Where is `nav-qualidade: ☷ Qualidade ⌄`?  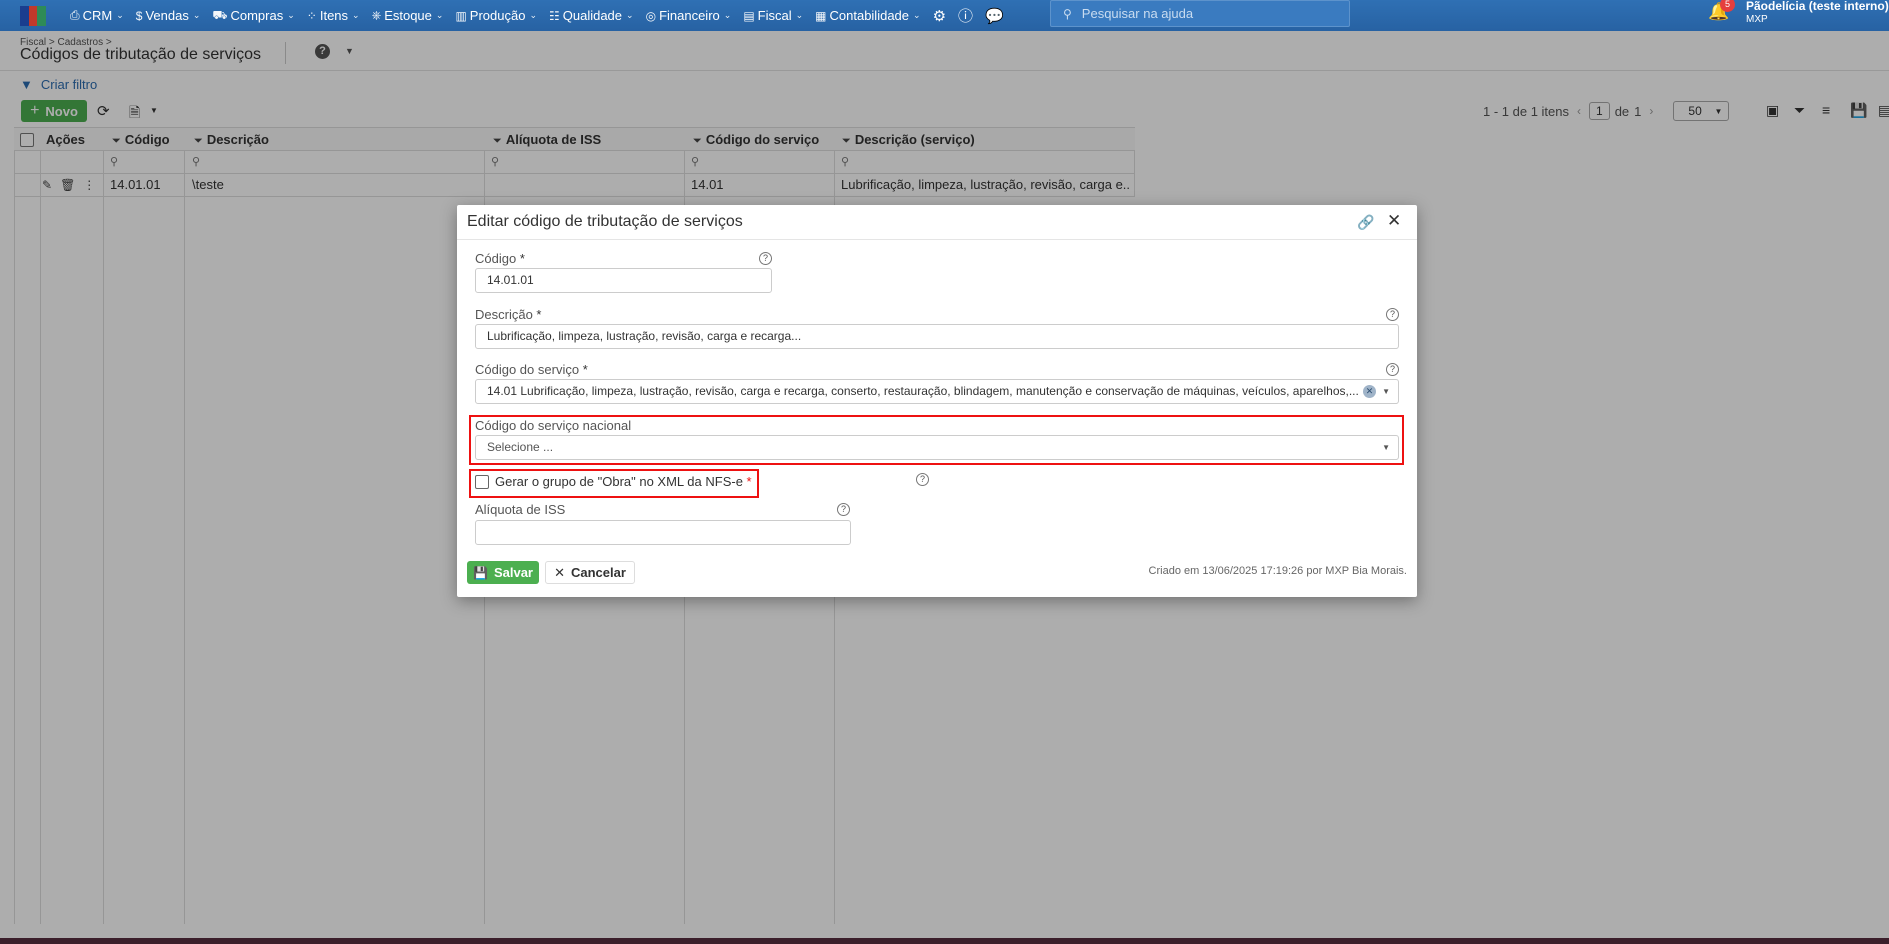
nav-qualidade: ☷ Qualidade ⌄ is located at coordinates (591, 15).